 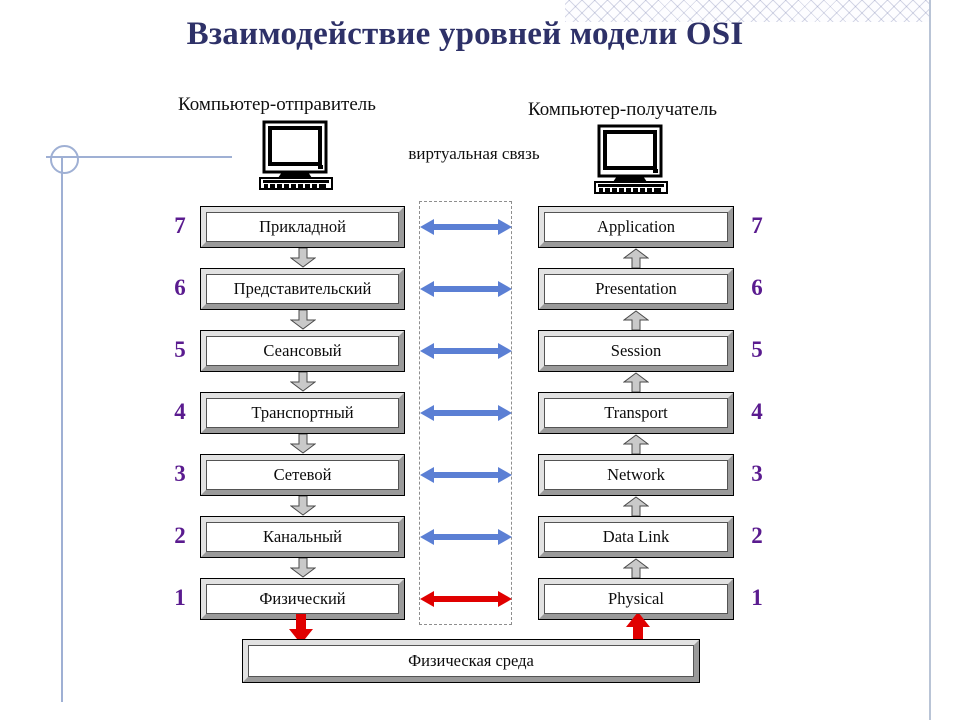 I want to click on layer-name-label: Представительский, so click(x=302, y=289).